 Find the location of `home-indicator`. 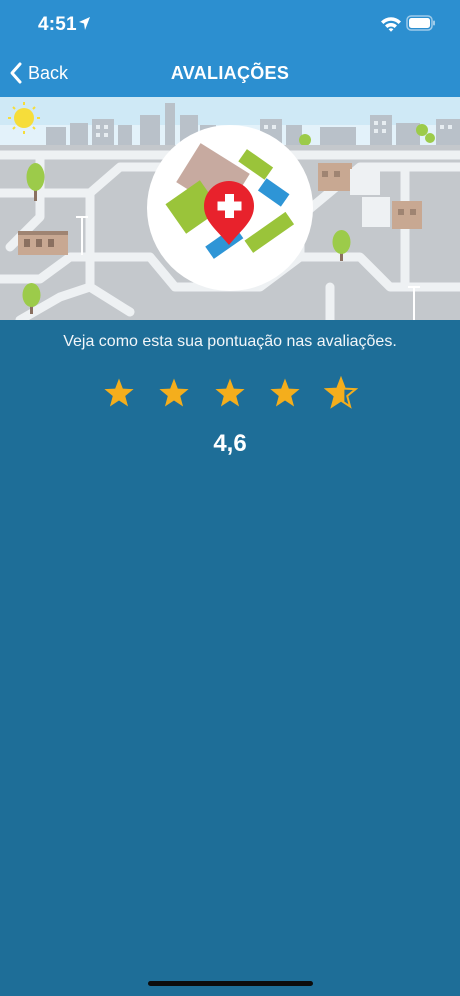

home-indicator is located at coordinates (230, 983).